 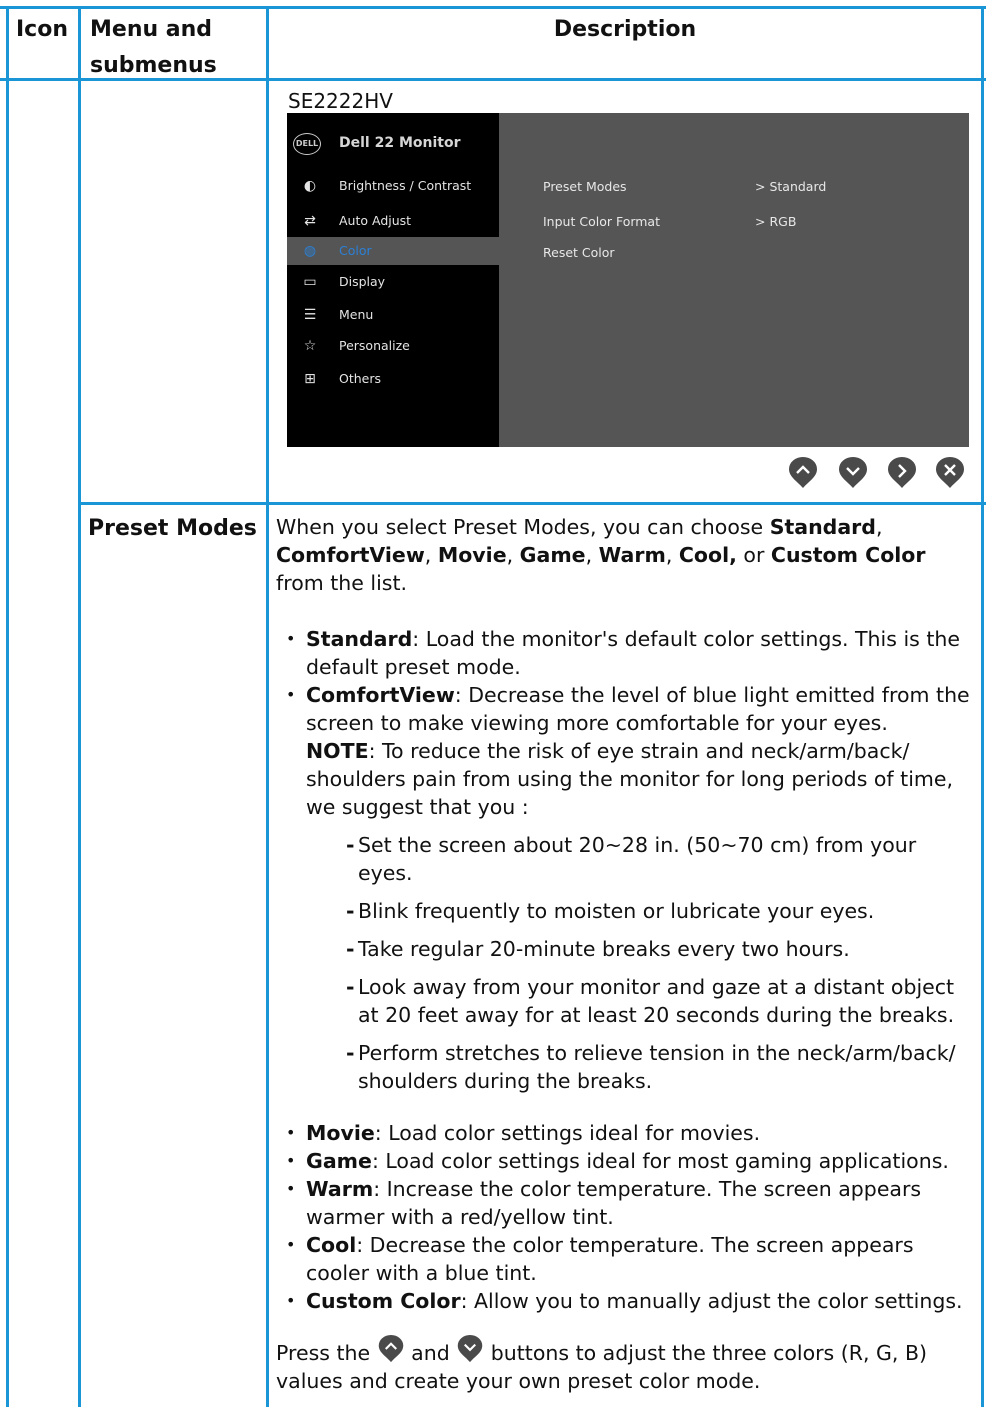 I want to click on table-border-row, so click(x=533, y=503).